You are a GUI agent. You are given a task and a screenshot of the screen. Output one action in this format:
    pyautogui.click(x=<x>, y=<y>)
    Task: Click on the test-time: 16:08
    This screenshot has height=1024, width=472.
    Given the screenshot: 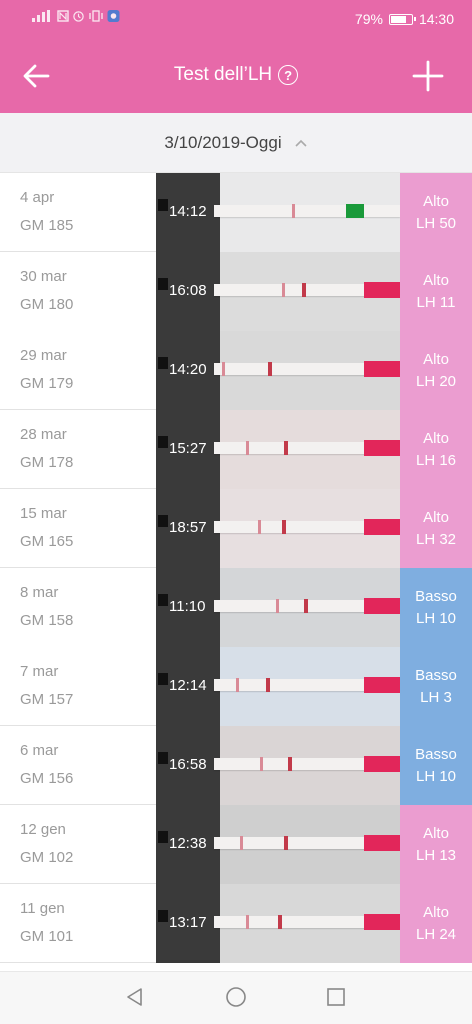 What is the action you would take?
    pyautogui.click(x=188, y=290)
    